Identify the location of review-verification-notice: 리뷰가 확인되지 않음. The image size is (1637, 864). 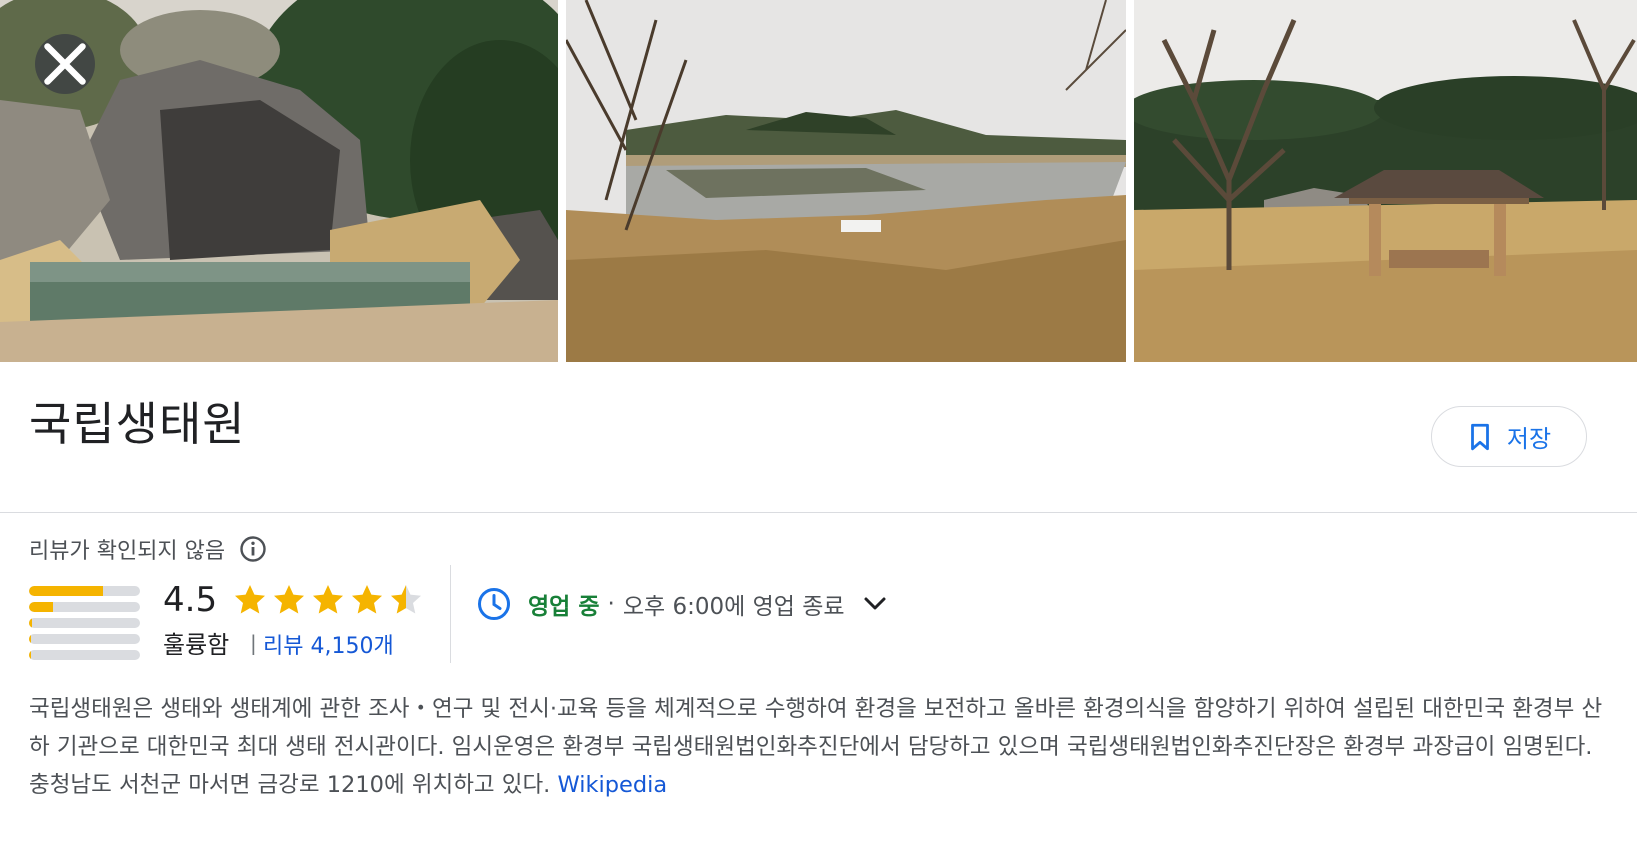
(148, 549).